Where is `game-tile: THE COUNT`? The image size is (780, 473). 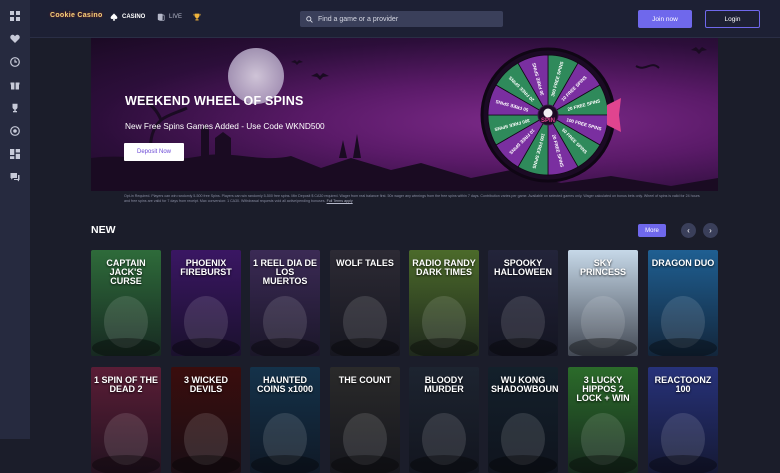 game-tile: THE COUNT is located at coordinates (365, 420).